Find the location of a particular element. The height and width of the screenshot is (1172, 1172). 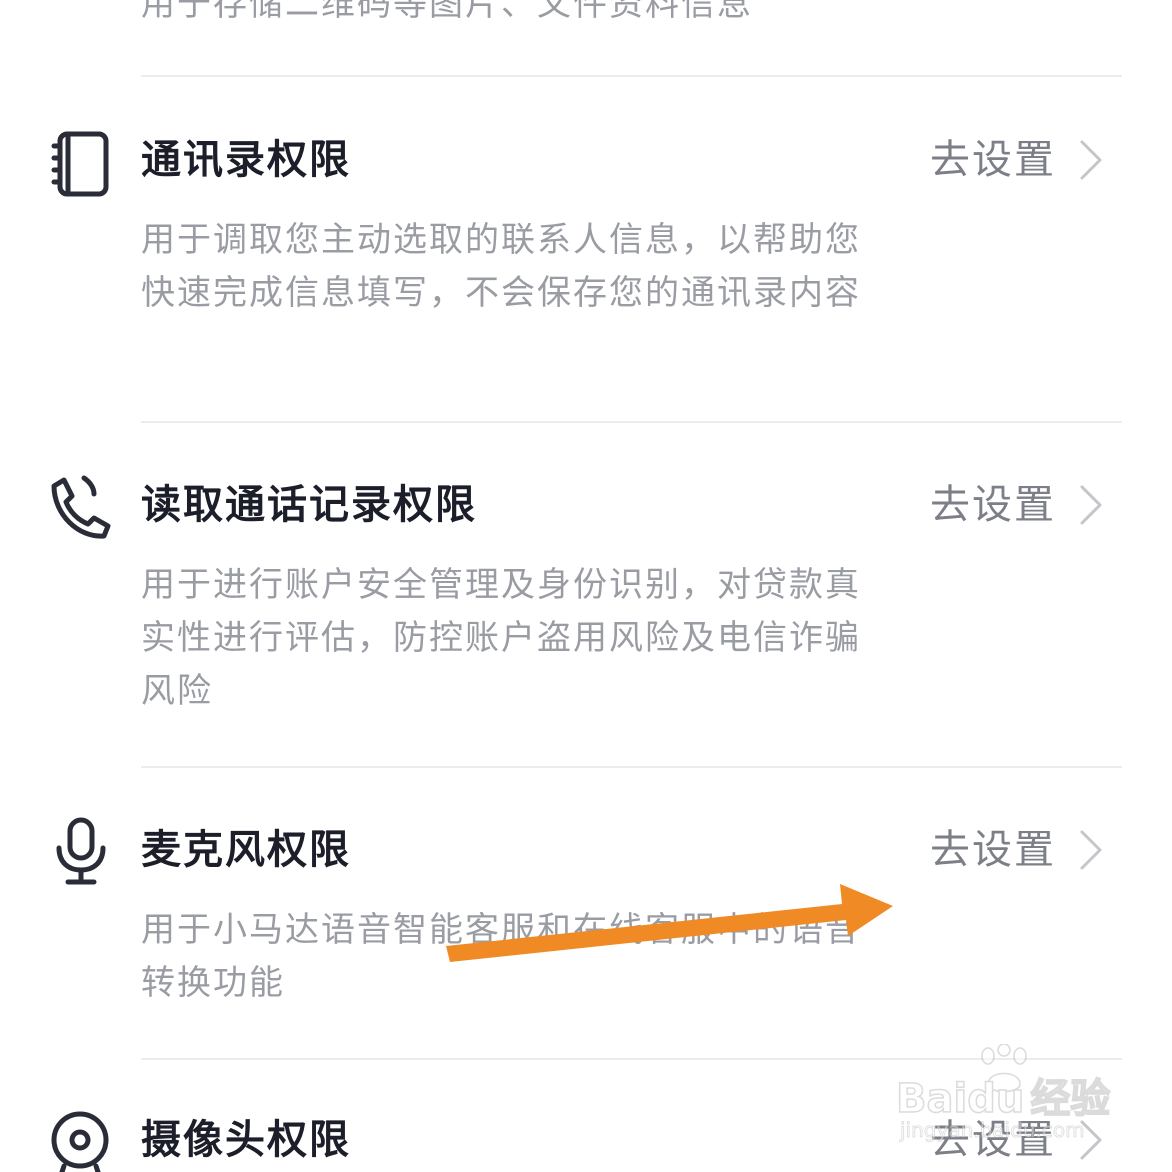

permission-description: 用于调取您主动选取的联系人信息，以帮助您快速完成信息填写，不会保存您的通讯录内容 is located at coordinates (501, 266).